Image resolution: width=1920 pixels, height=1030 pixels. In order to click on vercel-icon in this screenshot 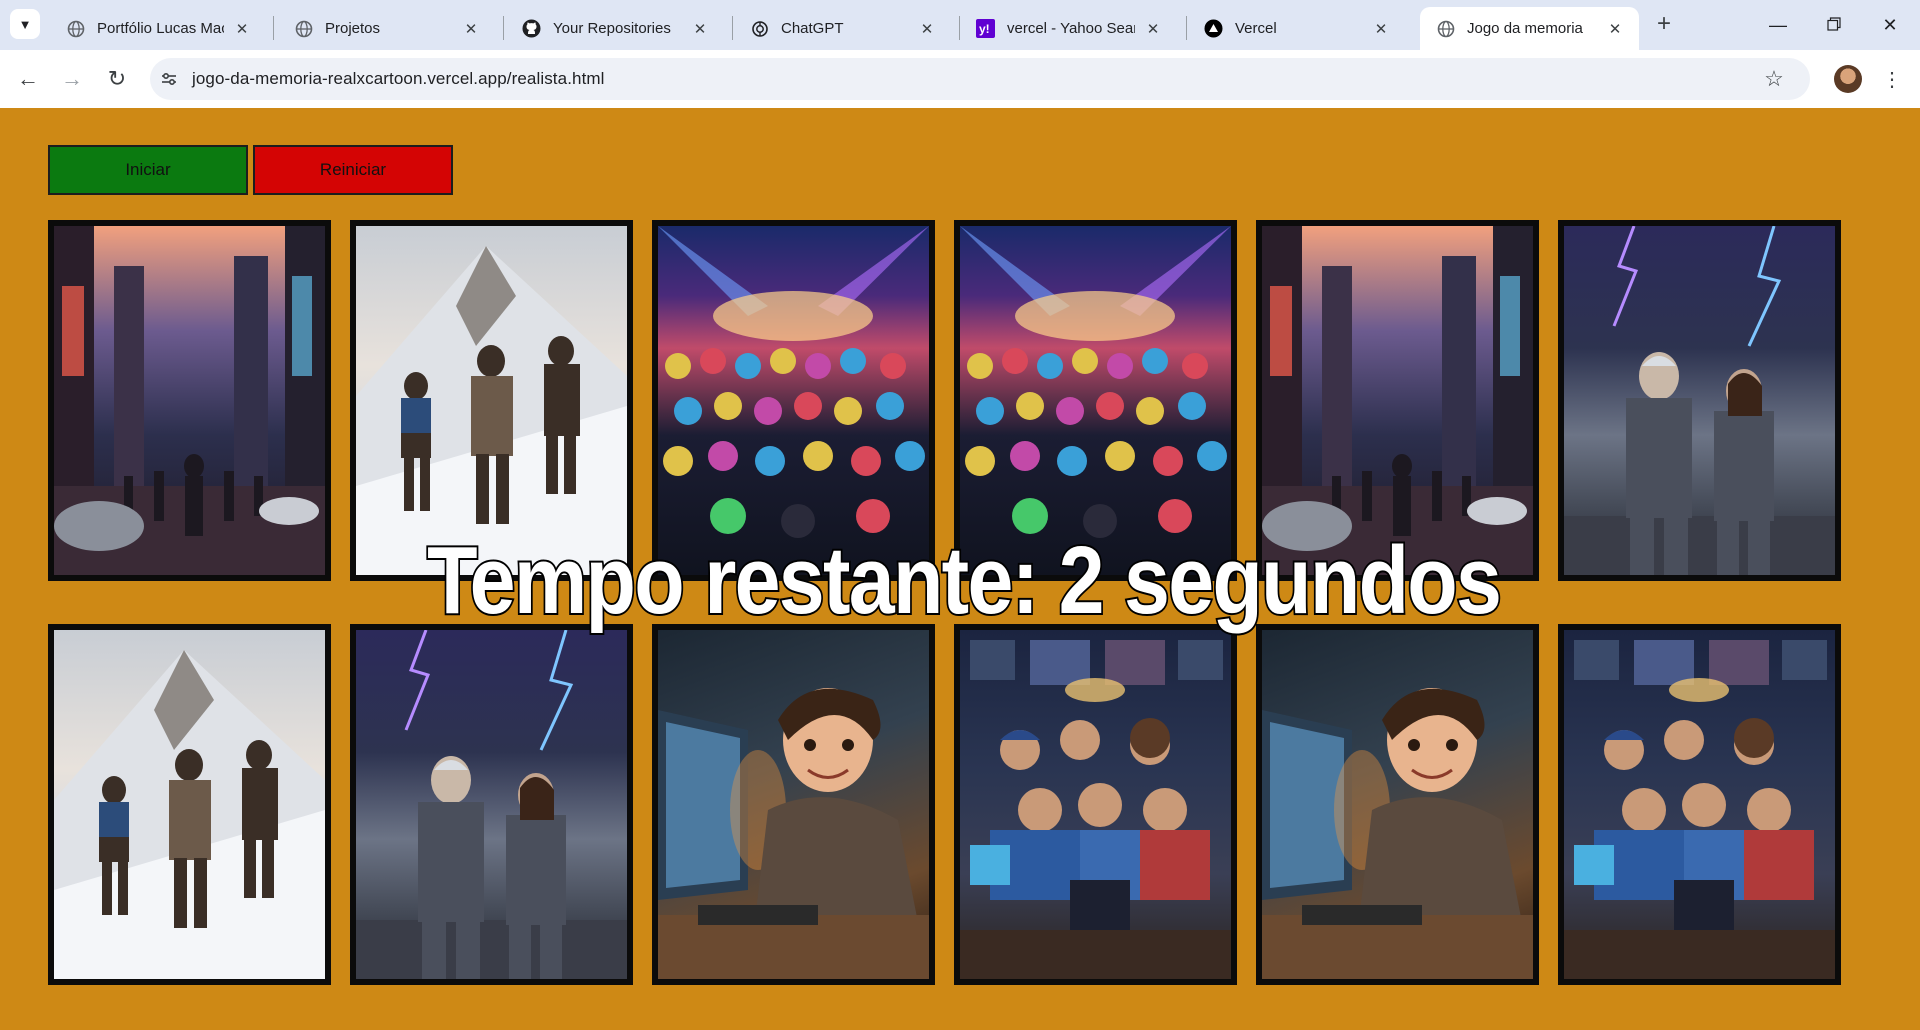, I will do `click(1213, 28)`.